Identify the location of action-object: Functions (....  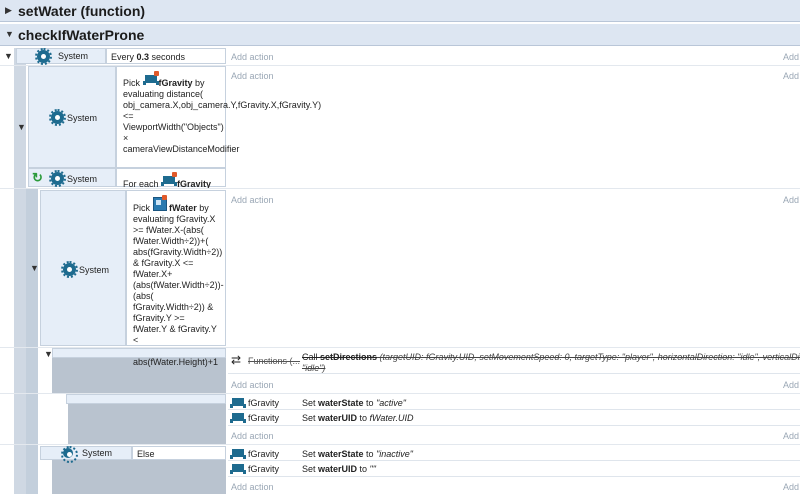
(274, 361).